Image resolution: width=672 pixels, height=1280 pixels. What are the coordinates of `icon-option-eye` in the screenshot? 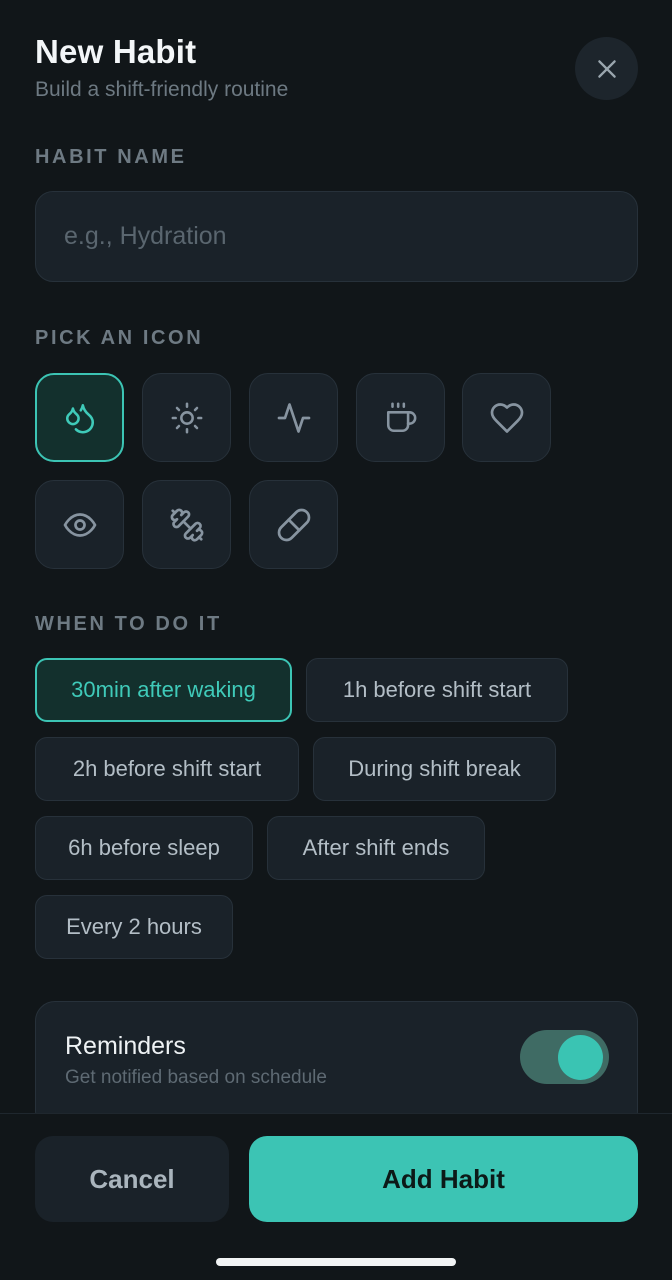 It's located at (79, 524).